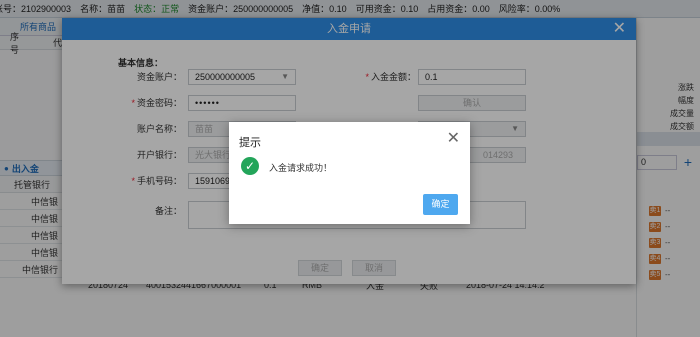 This screenshot has width=700, height=337. I want to click on tip-title: 提示, so click(250, 143).